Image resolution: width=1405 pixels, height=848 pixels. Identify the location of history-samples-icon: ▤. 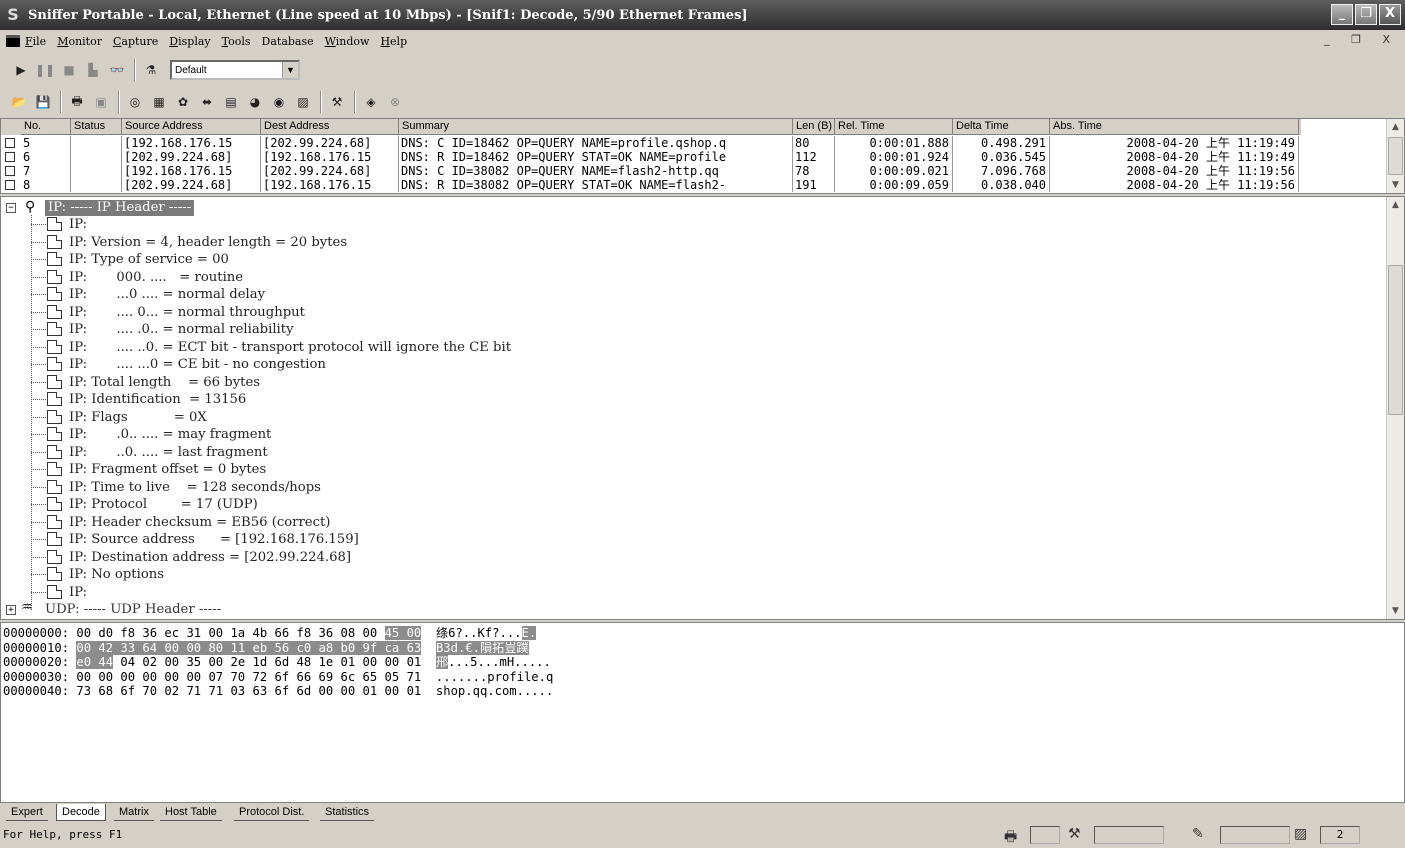
(231, 102).